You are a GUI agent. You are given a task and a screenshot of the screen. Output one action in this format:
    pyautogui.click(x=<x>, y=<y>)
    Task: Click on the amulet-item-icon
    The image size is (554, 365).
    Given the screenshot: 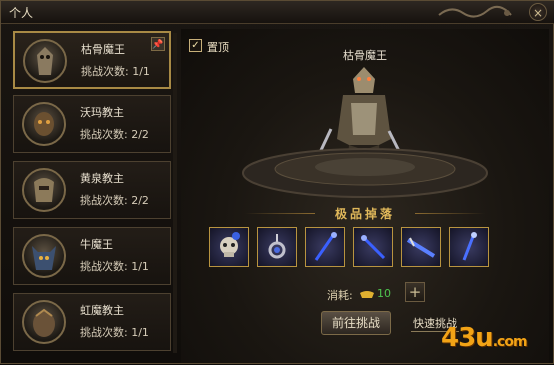 What is the action you would take?
    pyautogui.click(x=277, y=246)
    